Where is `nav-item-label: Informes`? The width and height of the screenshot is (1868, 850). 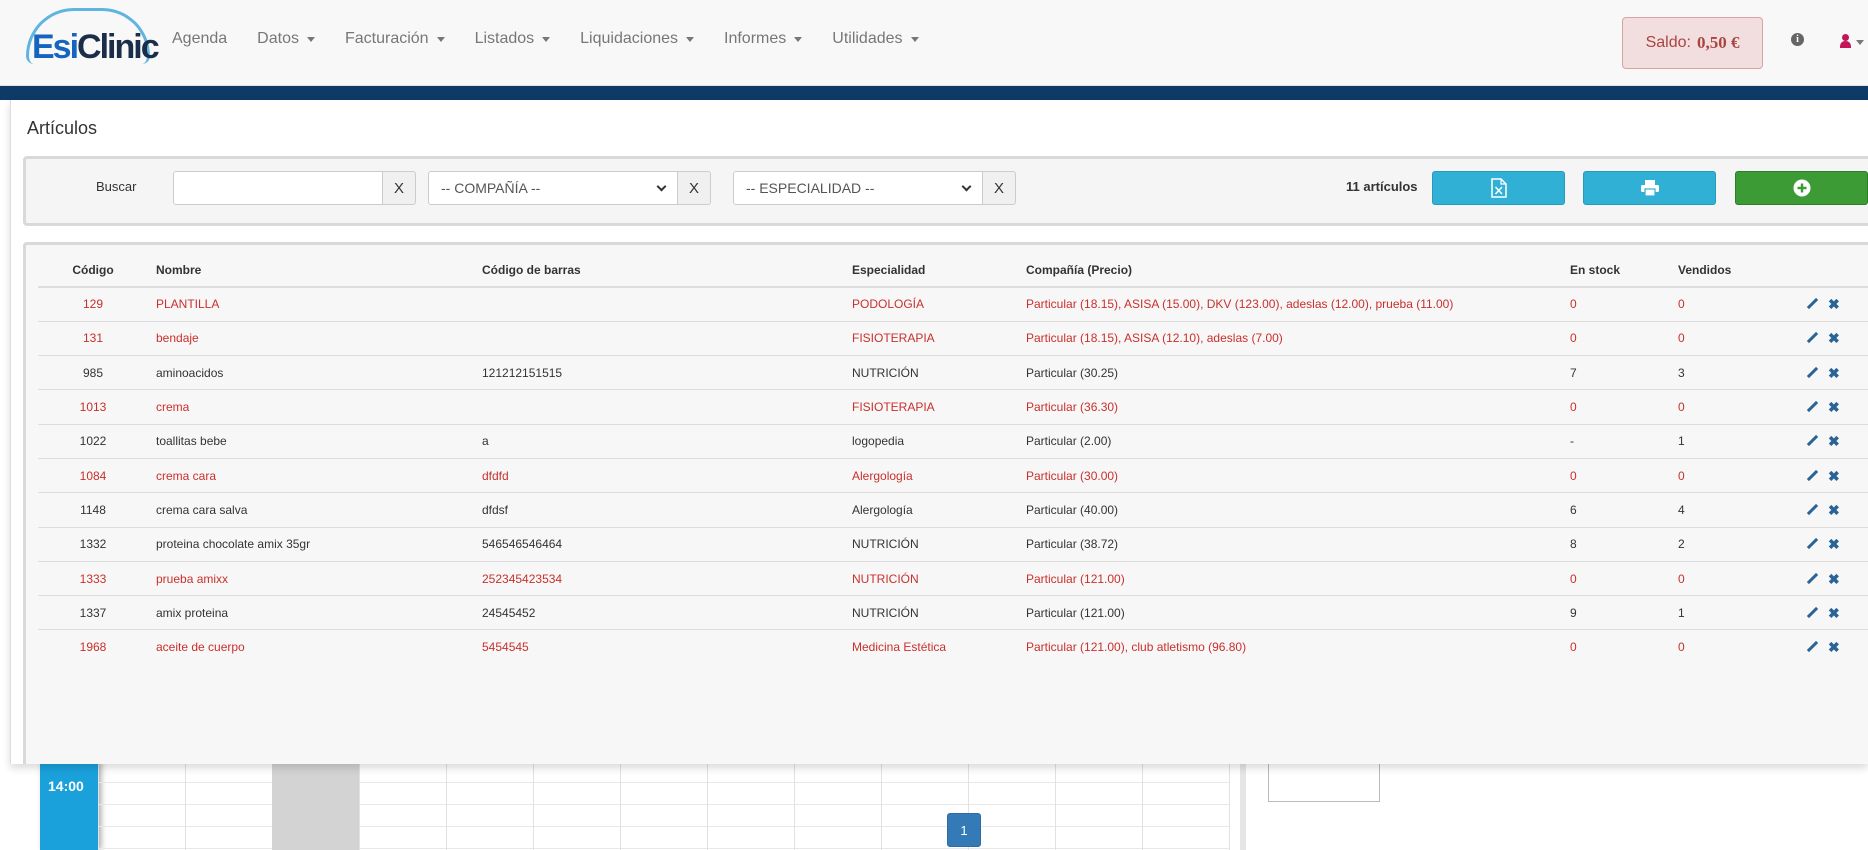
nav-item-label: Informes is located at coordinates (755, 38).